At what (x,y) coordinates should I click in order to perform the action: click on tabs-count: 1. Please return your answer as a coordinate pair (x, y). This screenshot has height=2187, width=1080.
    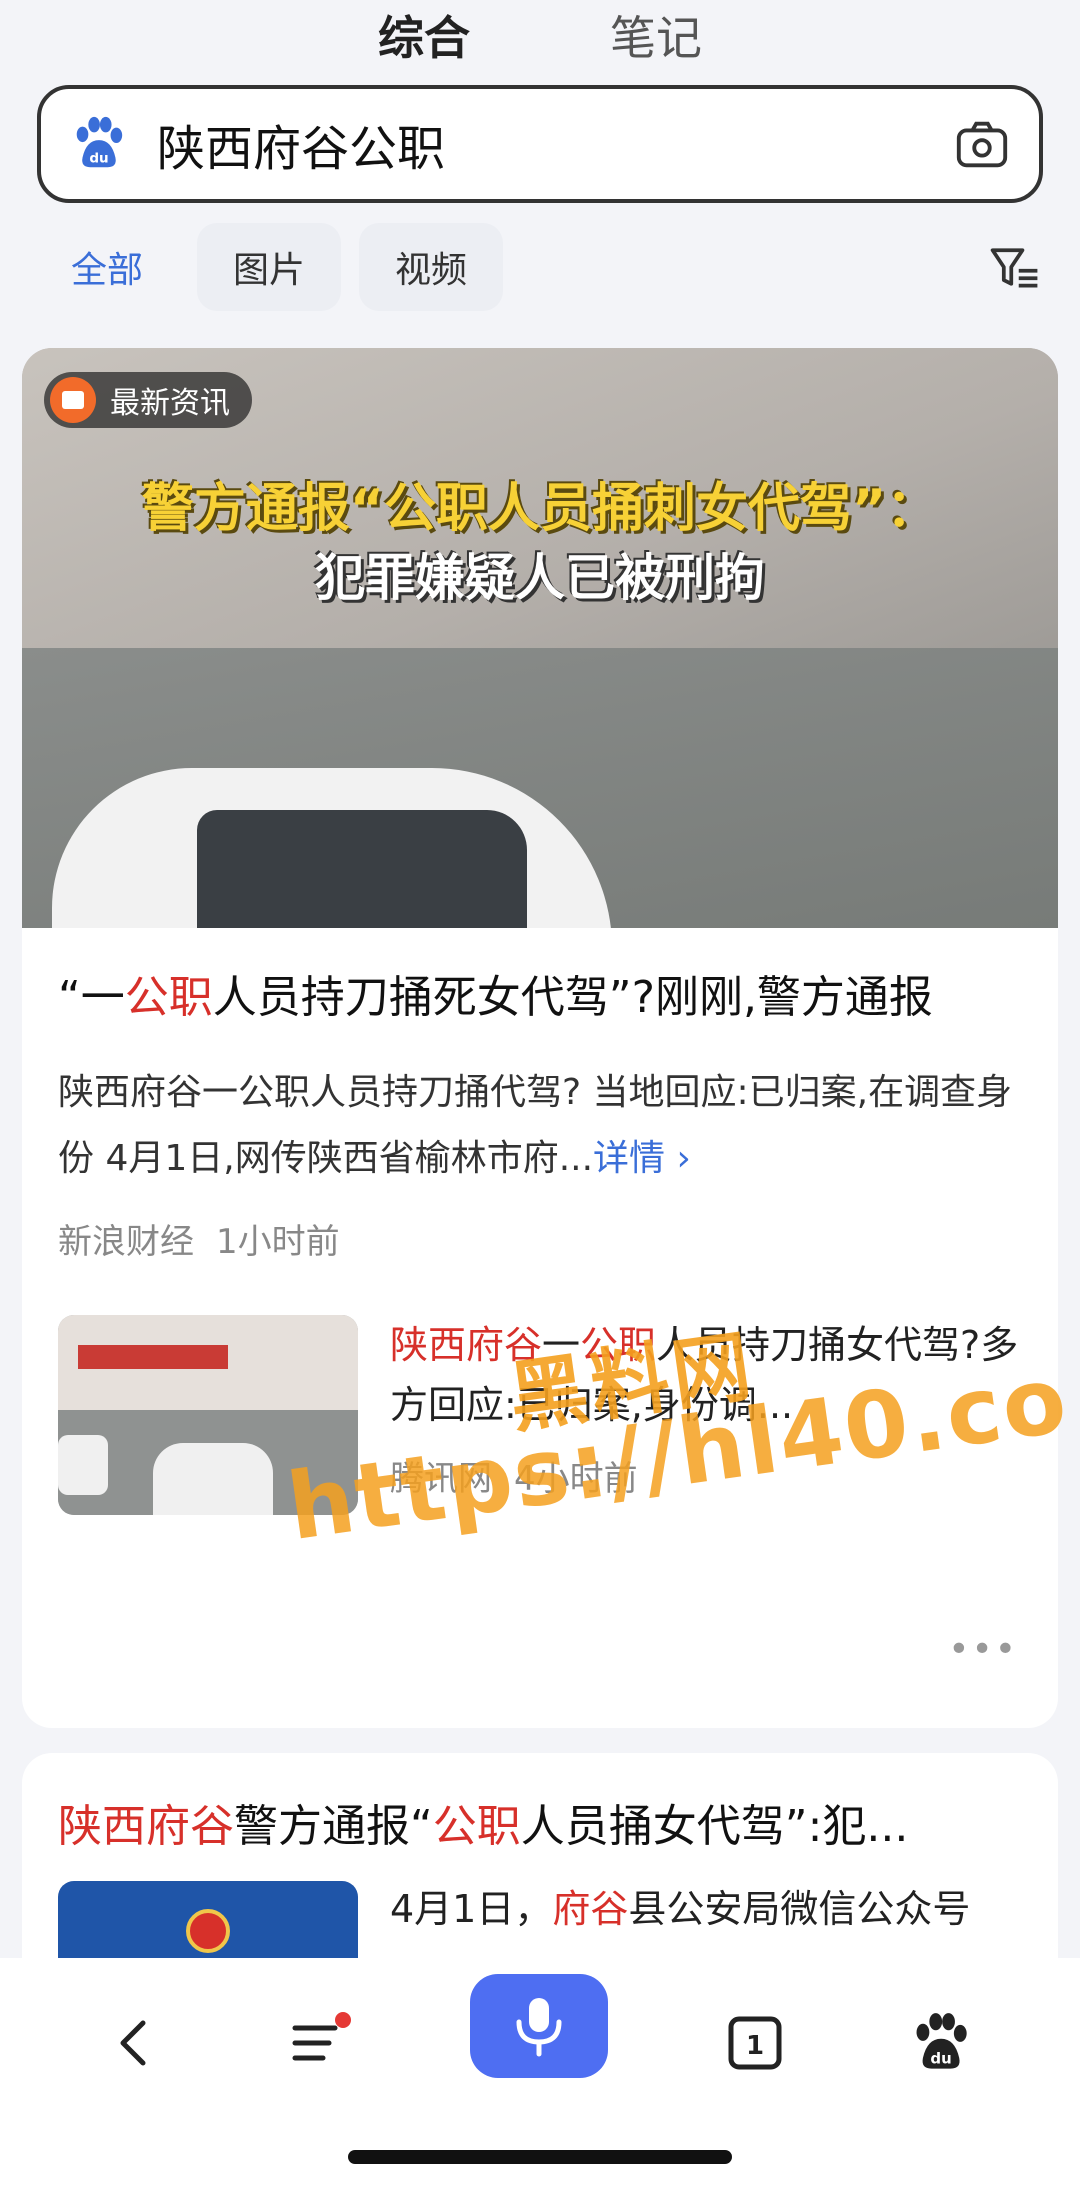
    Looking at the image, I should click on (755, 2046).